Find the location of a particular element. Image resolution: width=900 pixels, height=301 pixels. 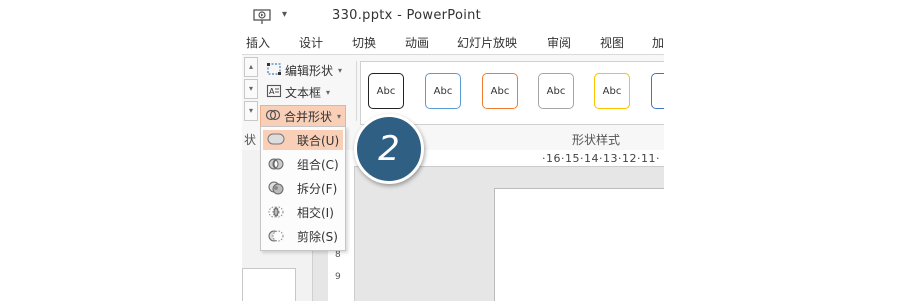

tab-addins-partial: 加 is located at coordinates (658, 42).